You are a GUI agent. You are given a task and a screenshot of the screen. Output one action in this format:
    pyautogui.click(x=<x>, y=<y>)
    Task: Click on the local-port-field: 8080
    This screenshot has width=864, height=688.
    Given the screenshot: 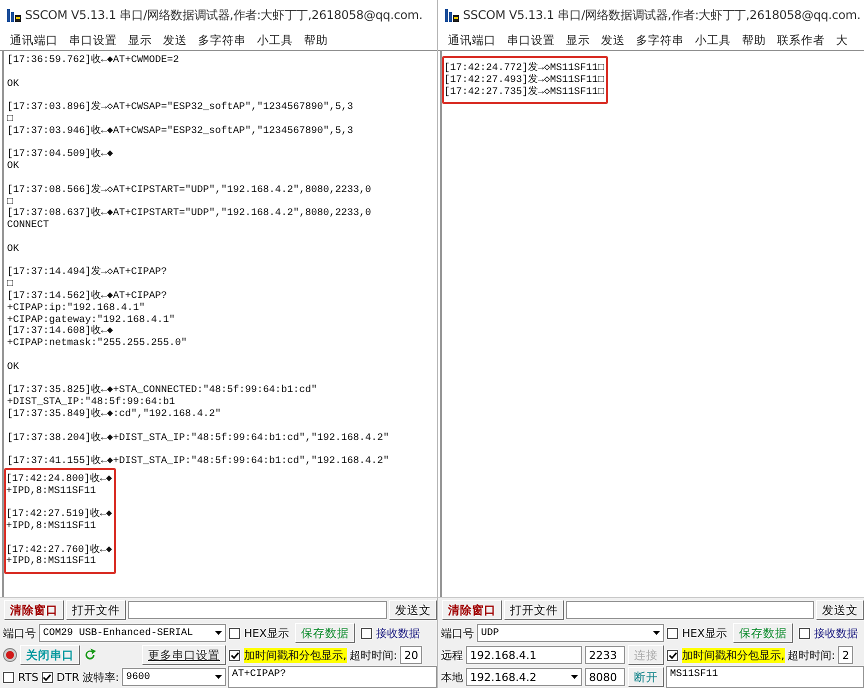 What is the action you would take?
    pyautogui.click(x=605, y=677)
    